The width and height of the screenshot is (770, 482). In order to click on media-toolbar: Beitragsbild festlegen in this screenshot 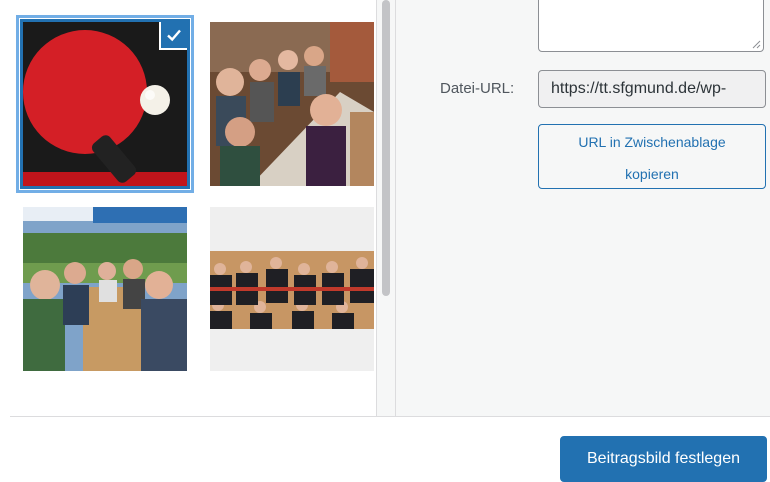, I will do `click(385, 449)`.